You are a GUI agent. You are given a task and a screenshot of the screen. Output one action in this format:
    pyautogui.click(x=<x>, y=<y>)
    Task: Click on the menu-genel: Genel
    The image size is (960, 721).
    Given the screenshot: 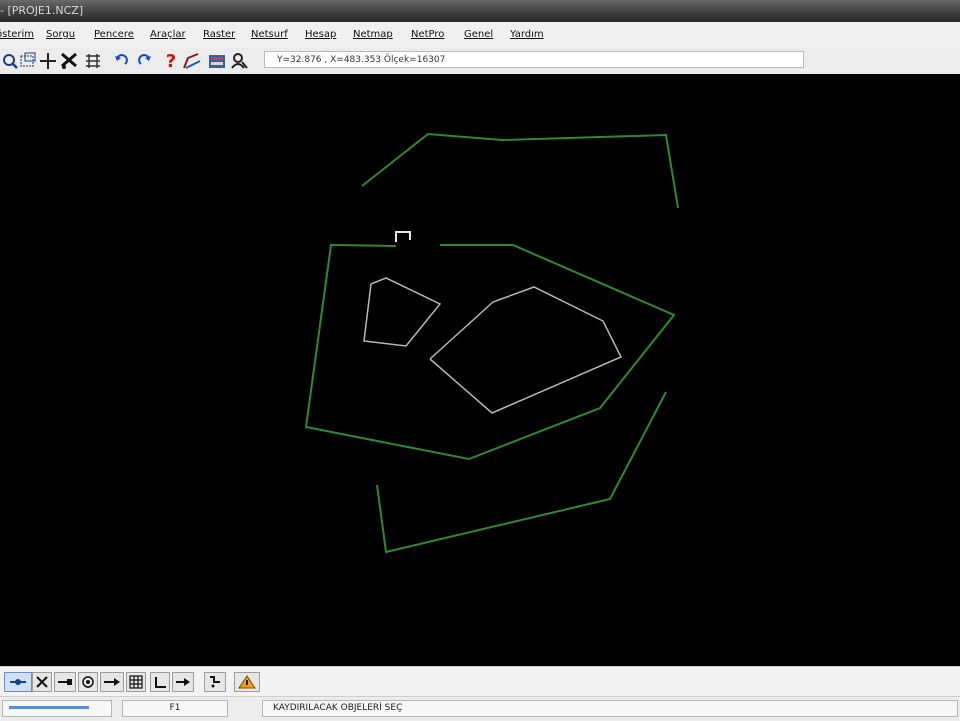 What is the action you would take?
    pyautogui.click(x=478, y=34)
    